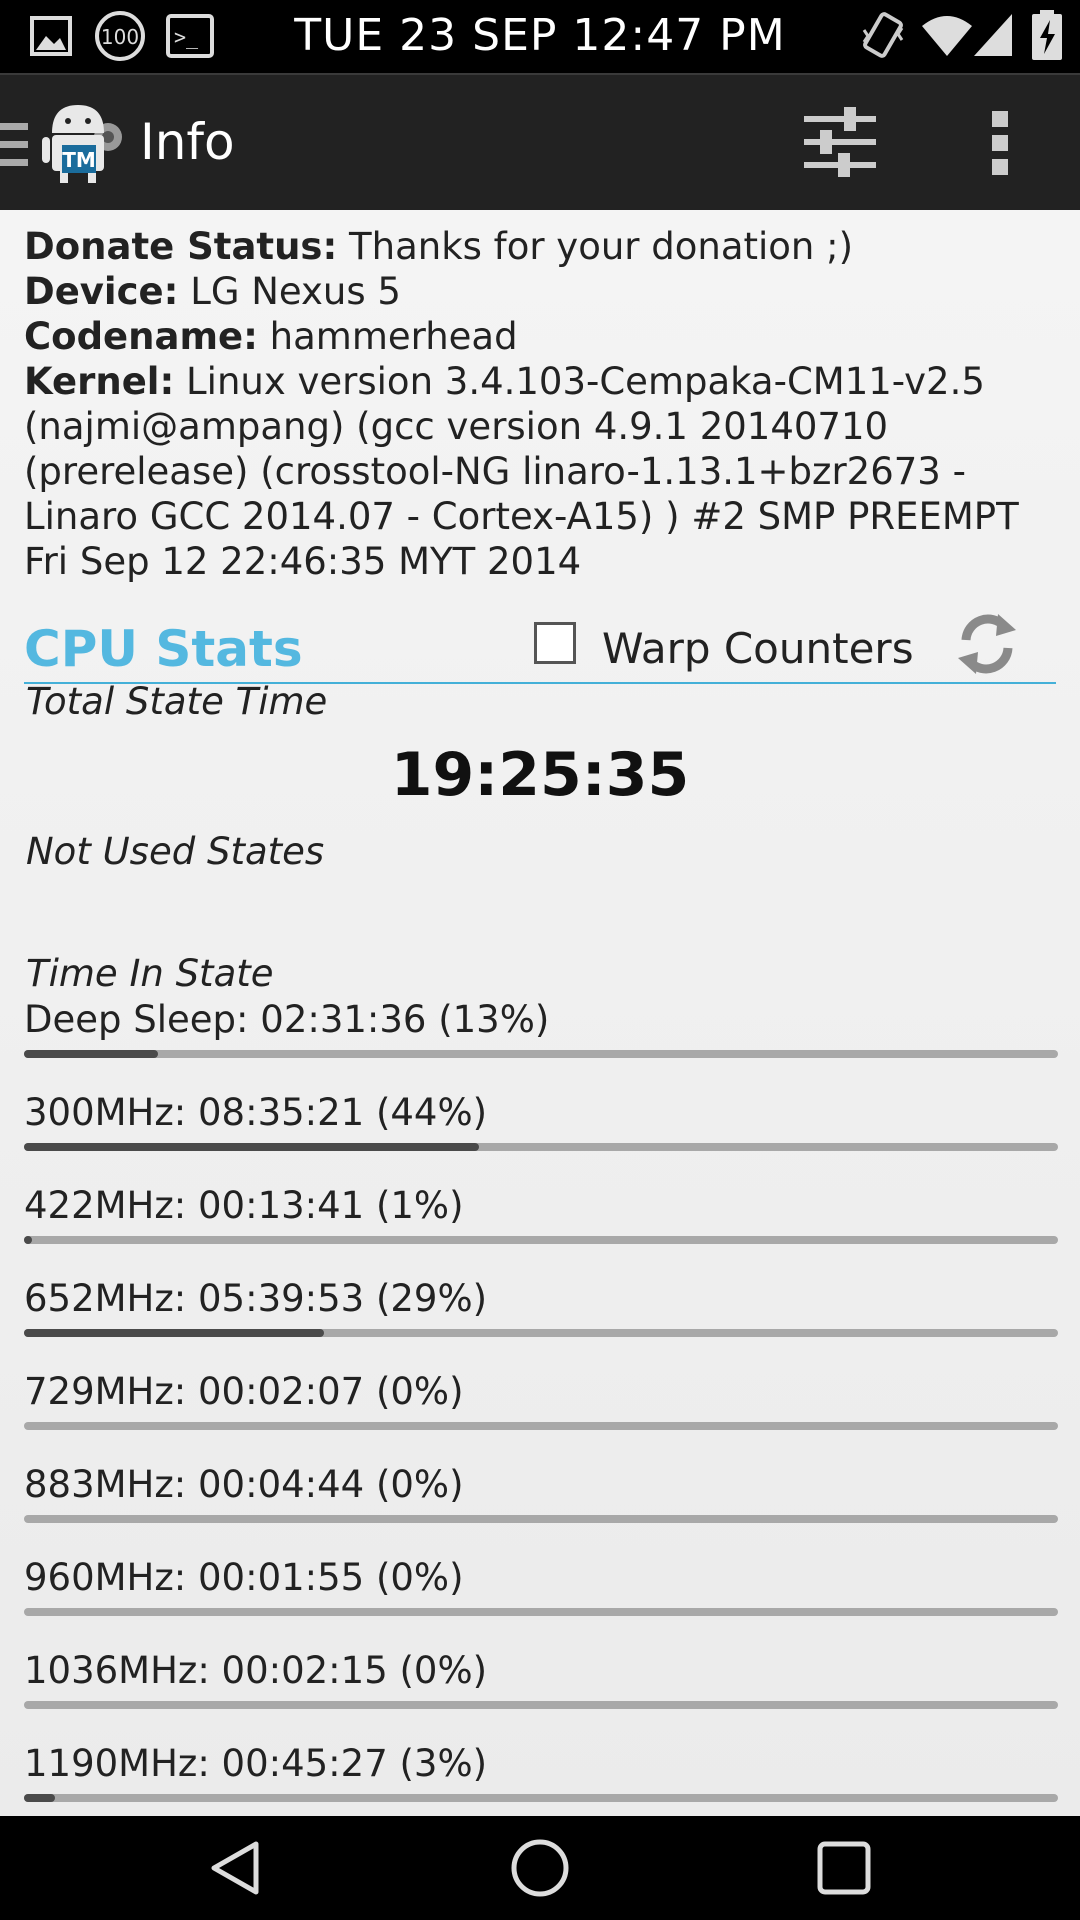 Image resolution: width=1080 pixels, height=1920 pixels. I want to click on donate-status-label: Donate Status:, so click(181, 246).